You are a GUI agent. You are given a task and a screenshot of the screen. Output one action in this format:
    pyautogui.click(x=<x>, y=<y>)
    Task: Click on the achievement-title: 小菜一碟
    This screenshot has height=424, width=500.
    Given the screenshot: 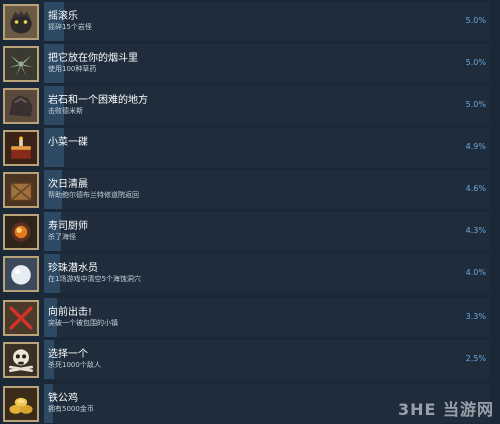 What is the action you would take?
    pyautogui.click(x=68, y=142)
    